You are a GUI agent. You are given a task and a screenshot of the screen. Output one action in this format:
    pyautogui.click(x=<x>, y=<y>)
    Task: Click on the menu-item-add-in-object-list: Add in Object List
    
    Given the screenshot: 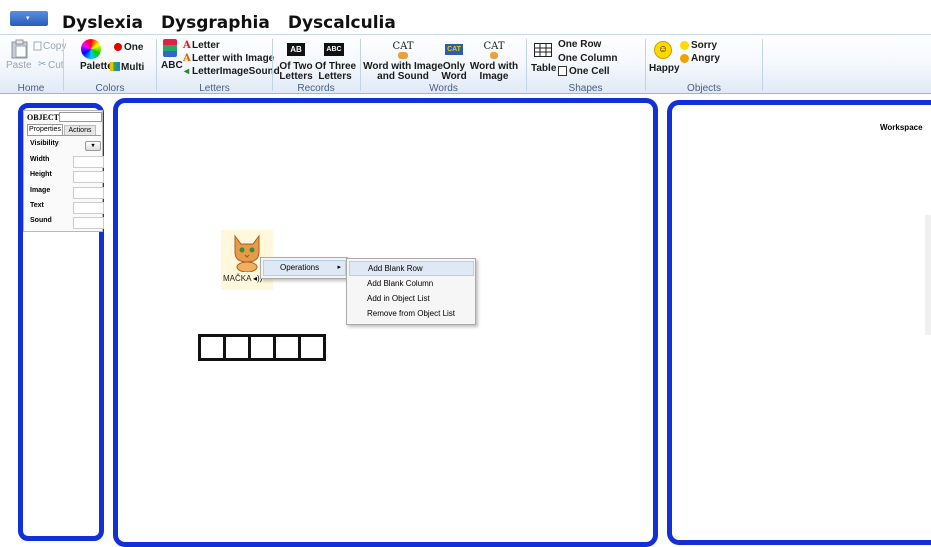 What is the action you would take?
    pyautogui.click(x=411, y=299)
    